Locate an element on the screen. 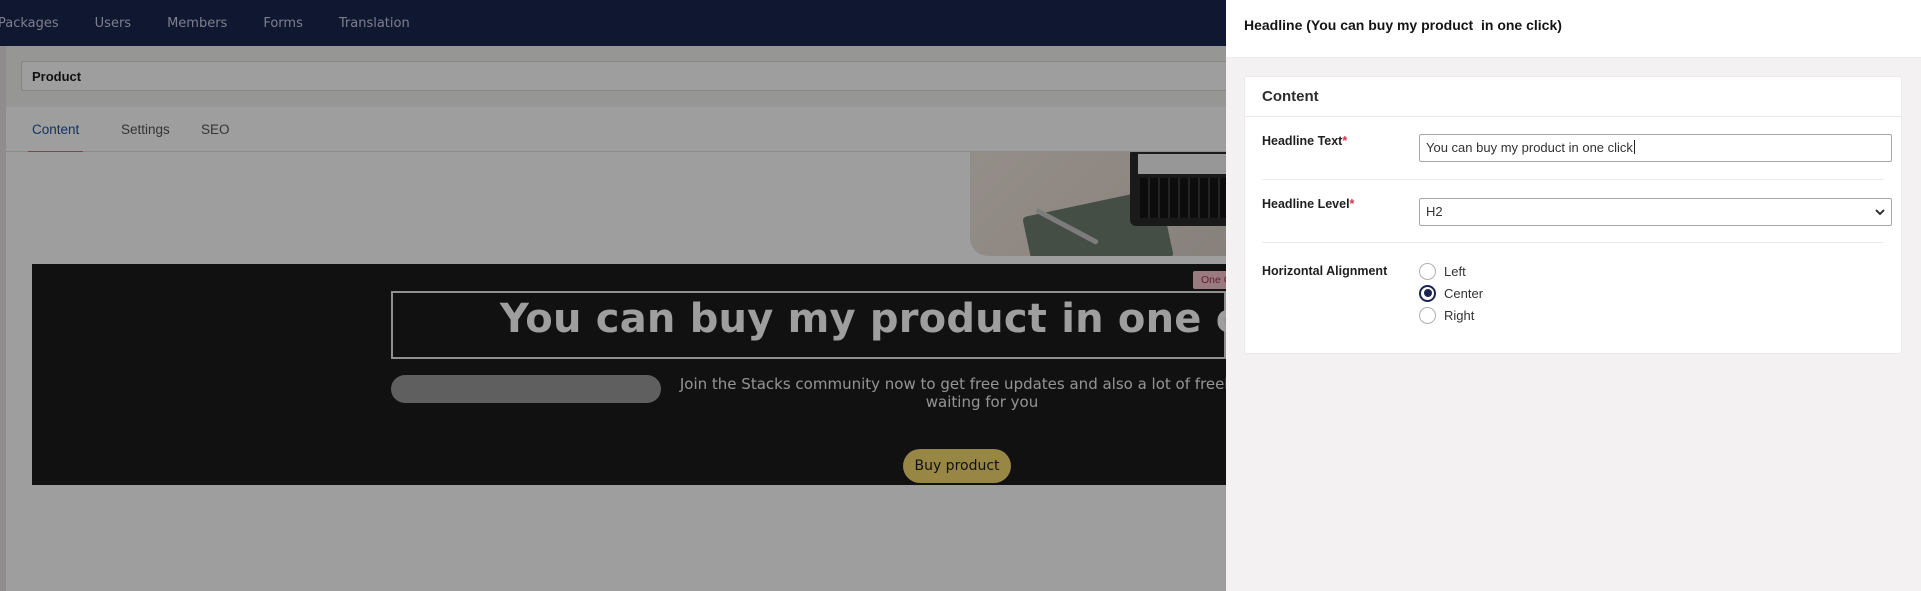  headline-level-value: H2 is located at coordinates (1434, 211).